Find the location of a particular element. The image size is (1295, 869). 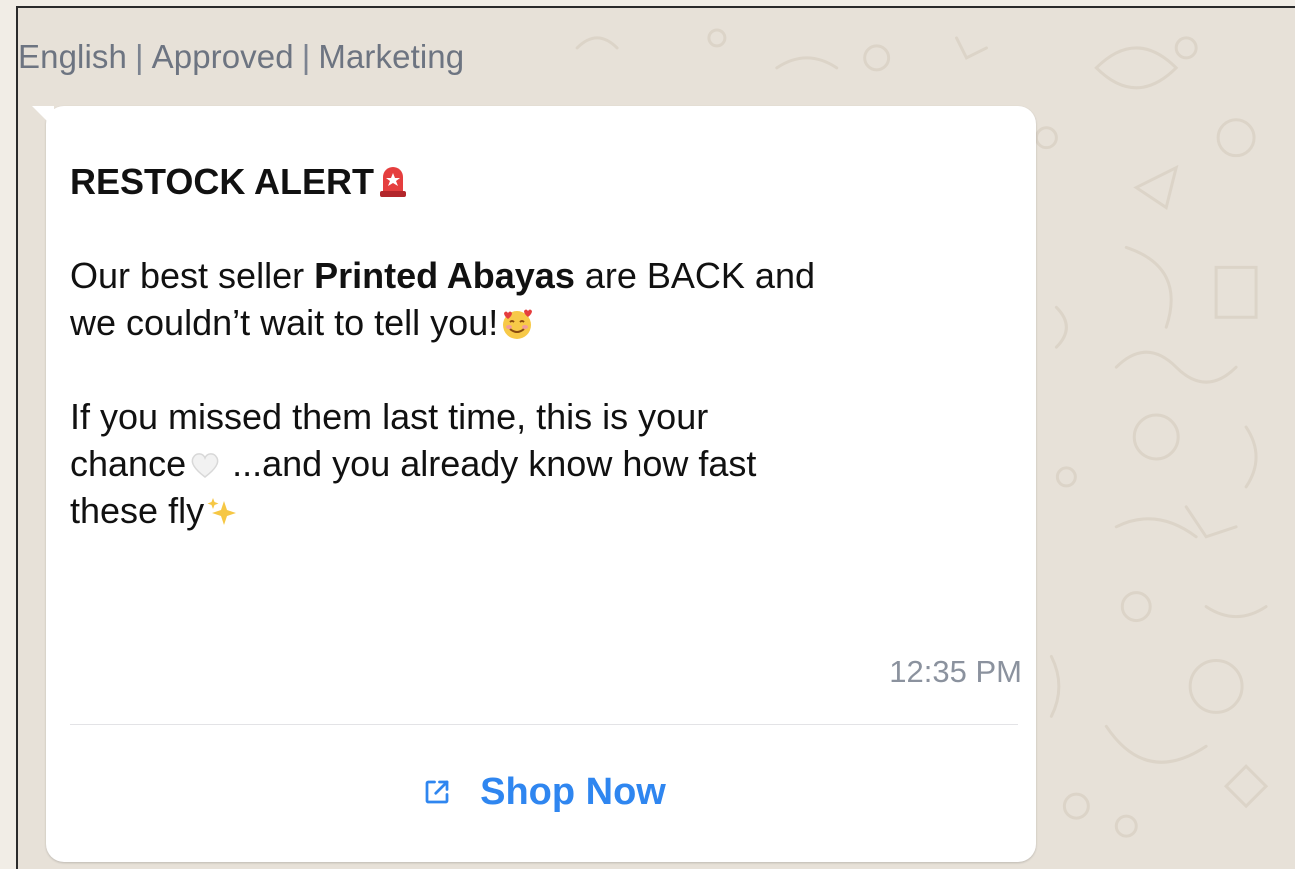

line2: we couldn’t wait to tell you! is located at coordinates (284, 322).